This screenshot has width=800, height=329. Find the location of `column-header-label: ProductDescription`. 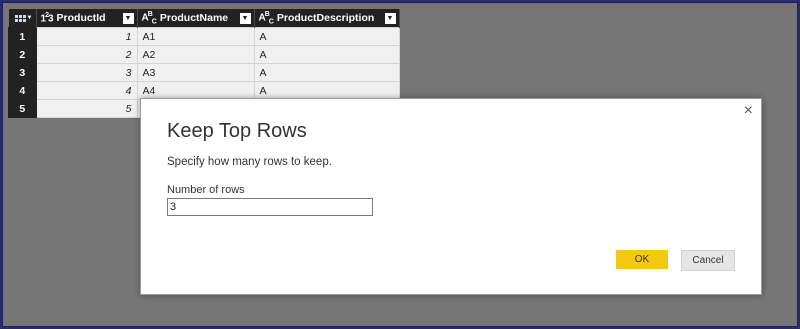

column-header-label: ProductDescription is located at coordinates (325, 18).